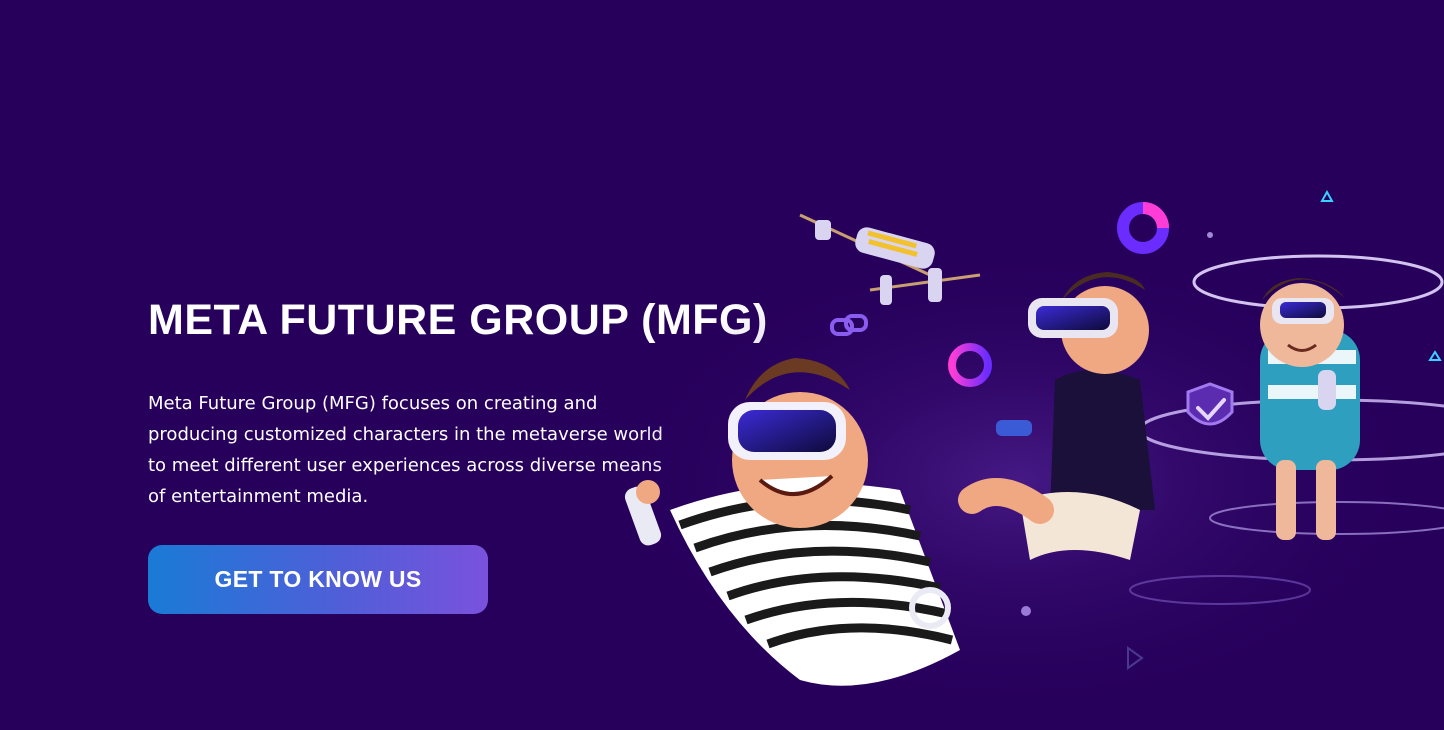  What do you see at coordinates (1143, 228) in the screenshot?
I see `donut-chart-shape` at bounding box center [1143, 228].